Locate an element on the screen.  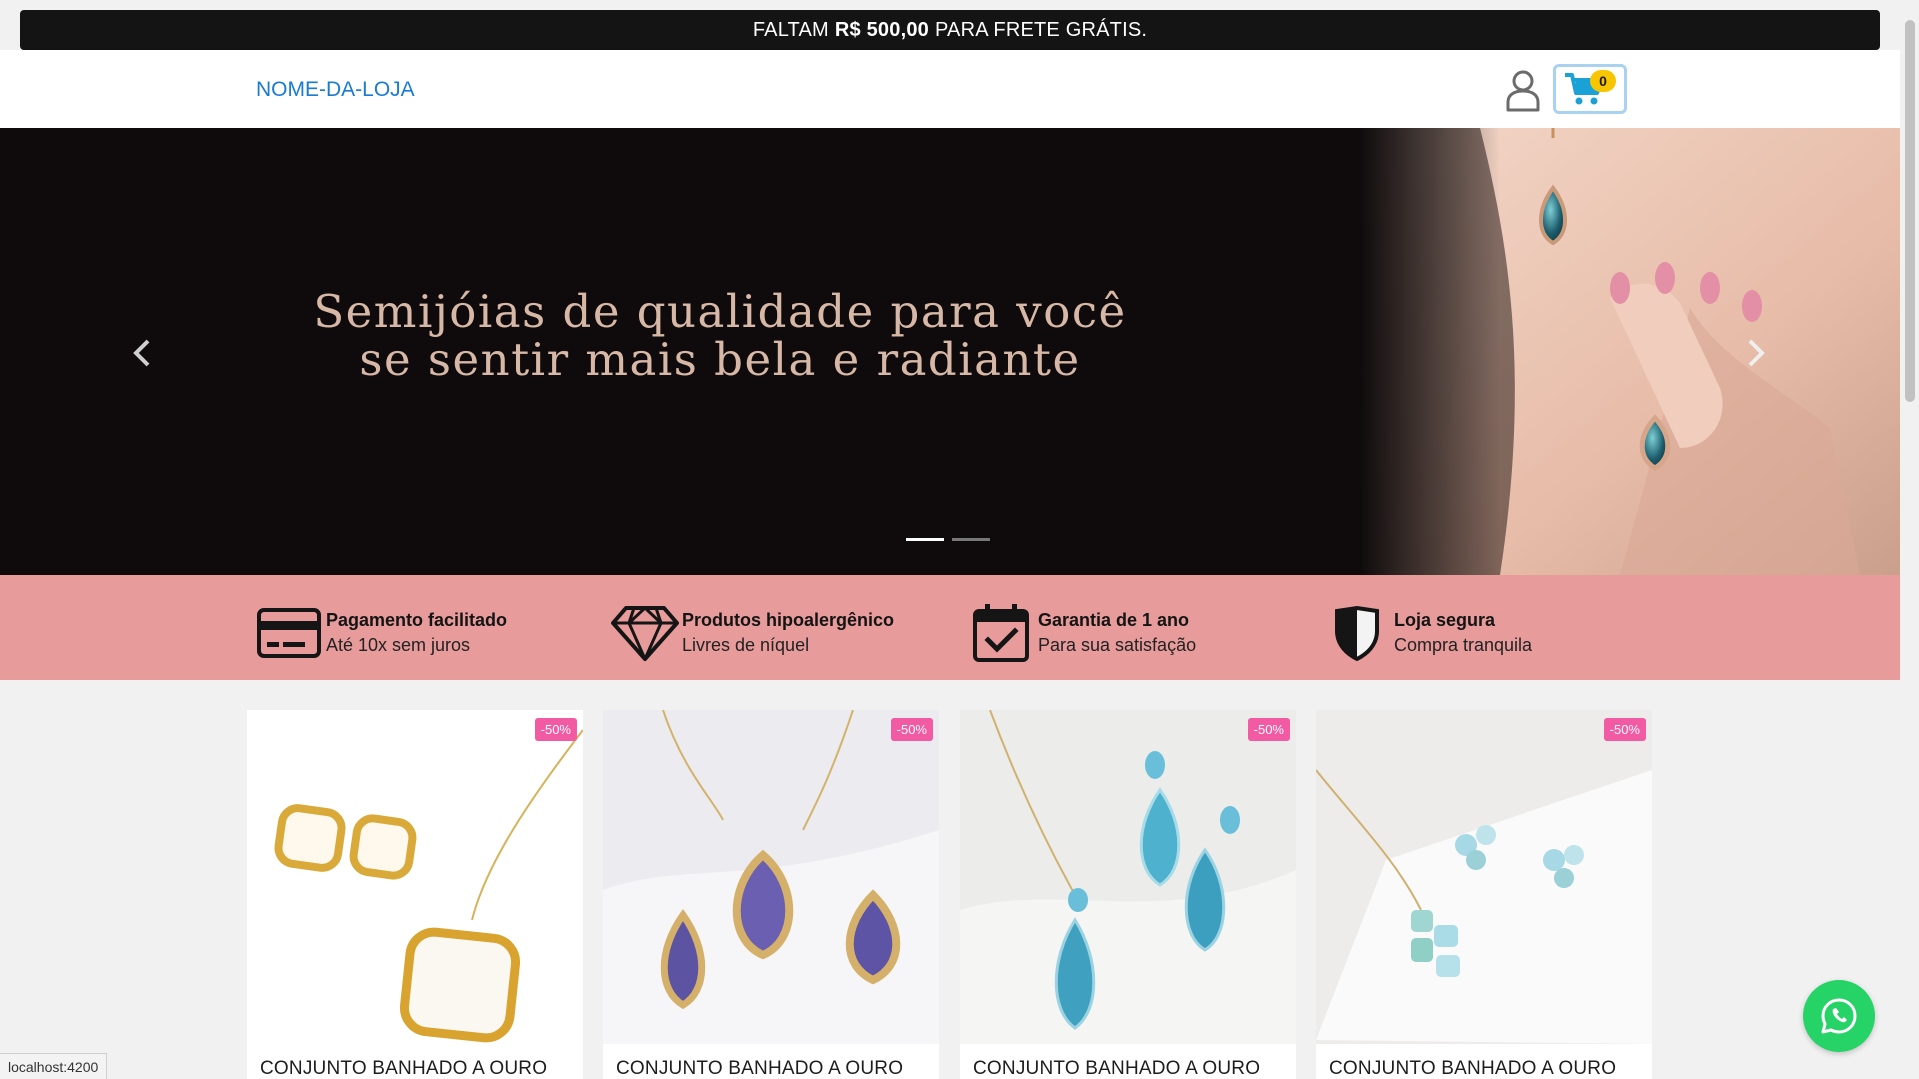
user-icon is located at coordinates (1523, 91).